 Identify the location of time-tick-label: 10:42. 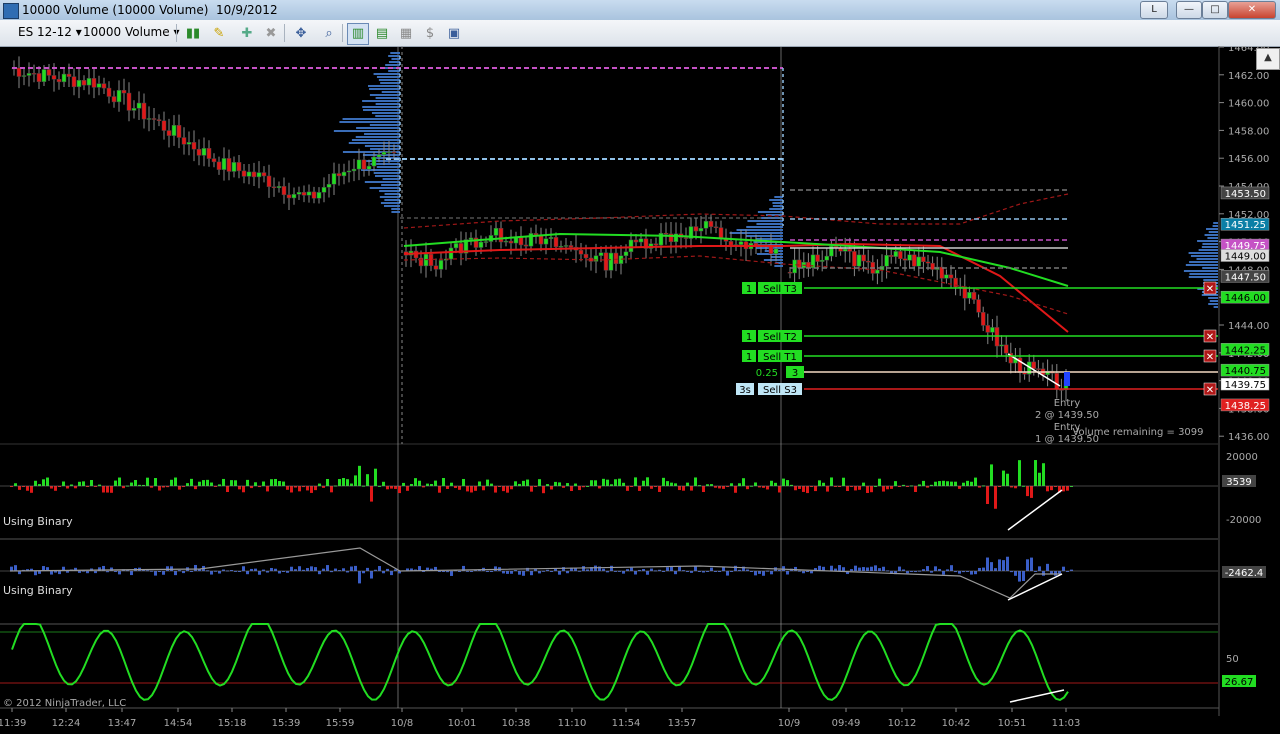
(956, 723).